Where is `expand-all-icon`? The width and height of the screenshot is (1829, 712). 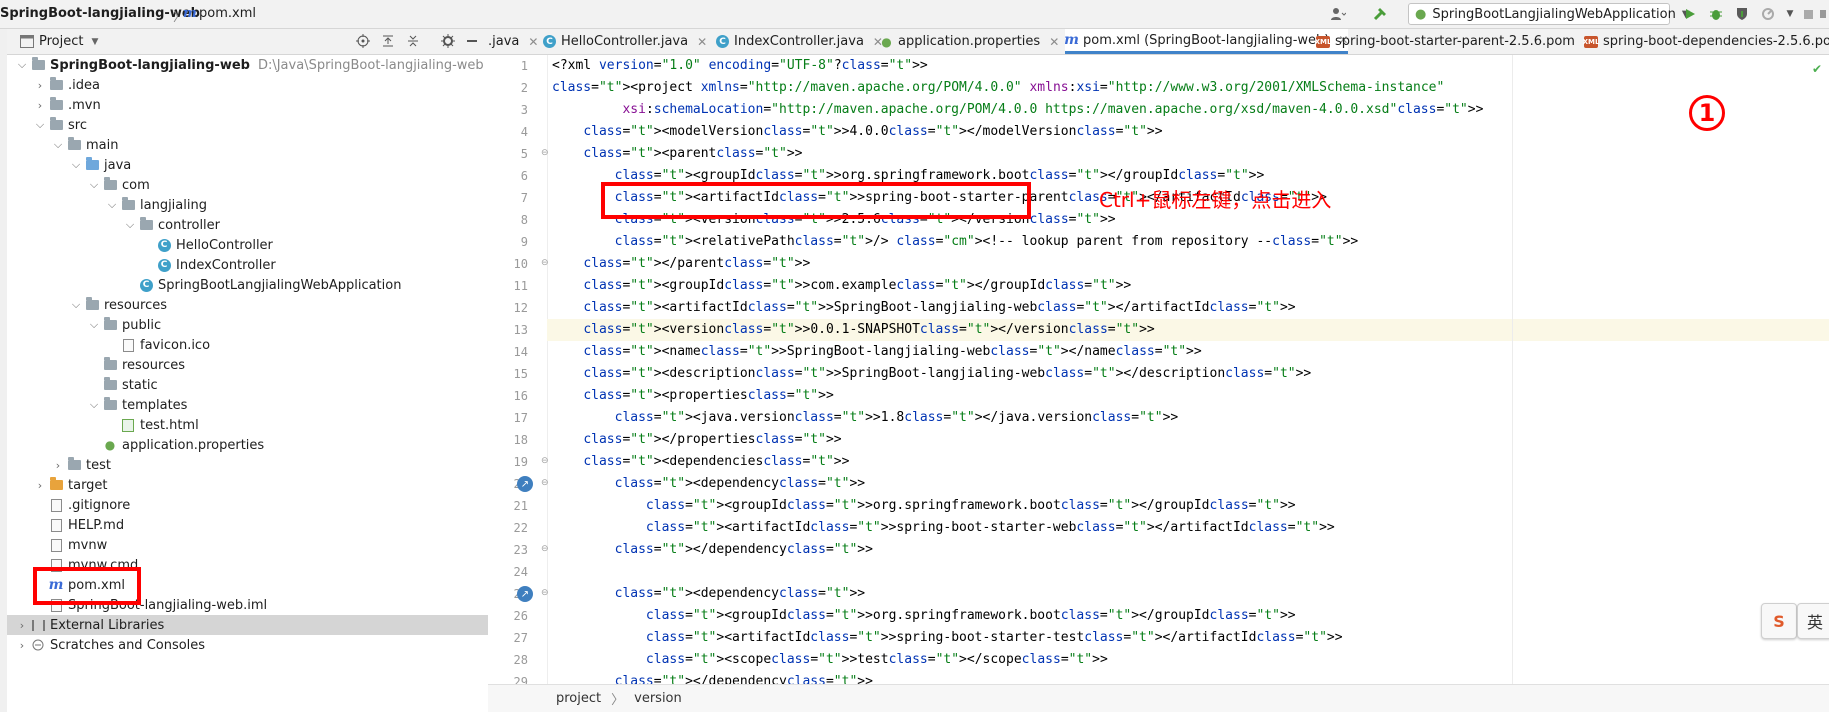 expand-all-icon is located at coordinates (388, 41).